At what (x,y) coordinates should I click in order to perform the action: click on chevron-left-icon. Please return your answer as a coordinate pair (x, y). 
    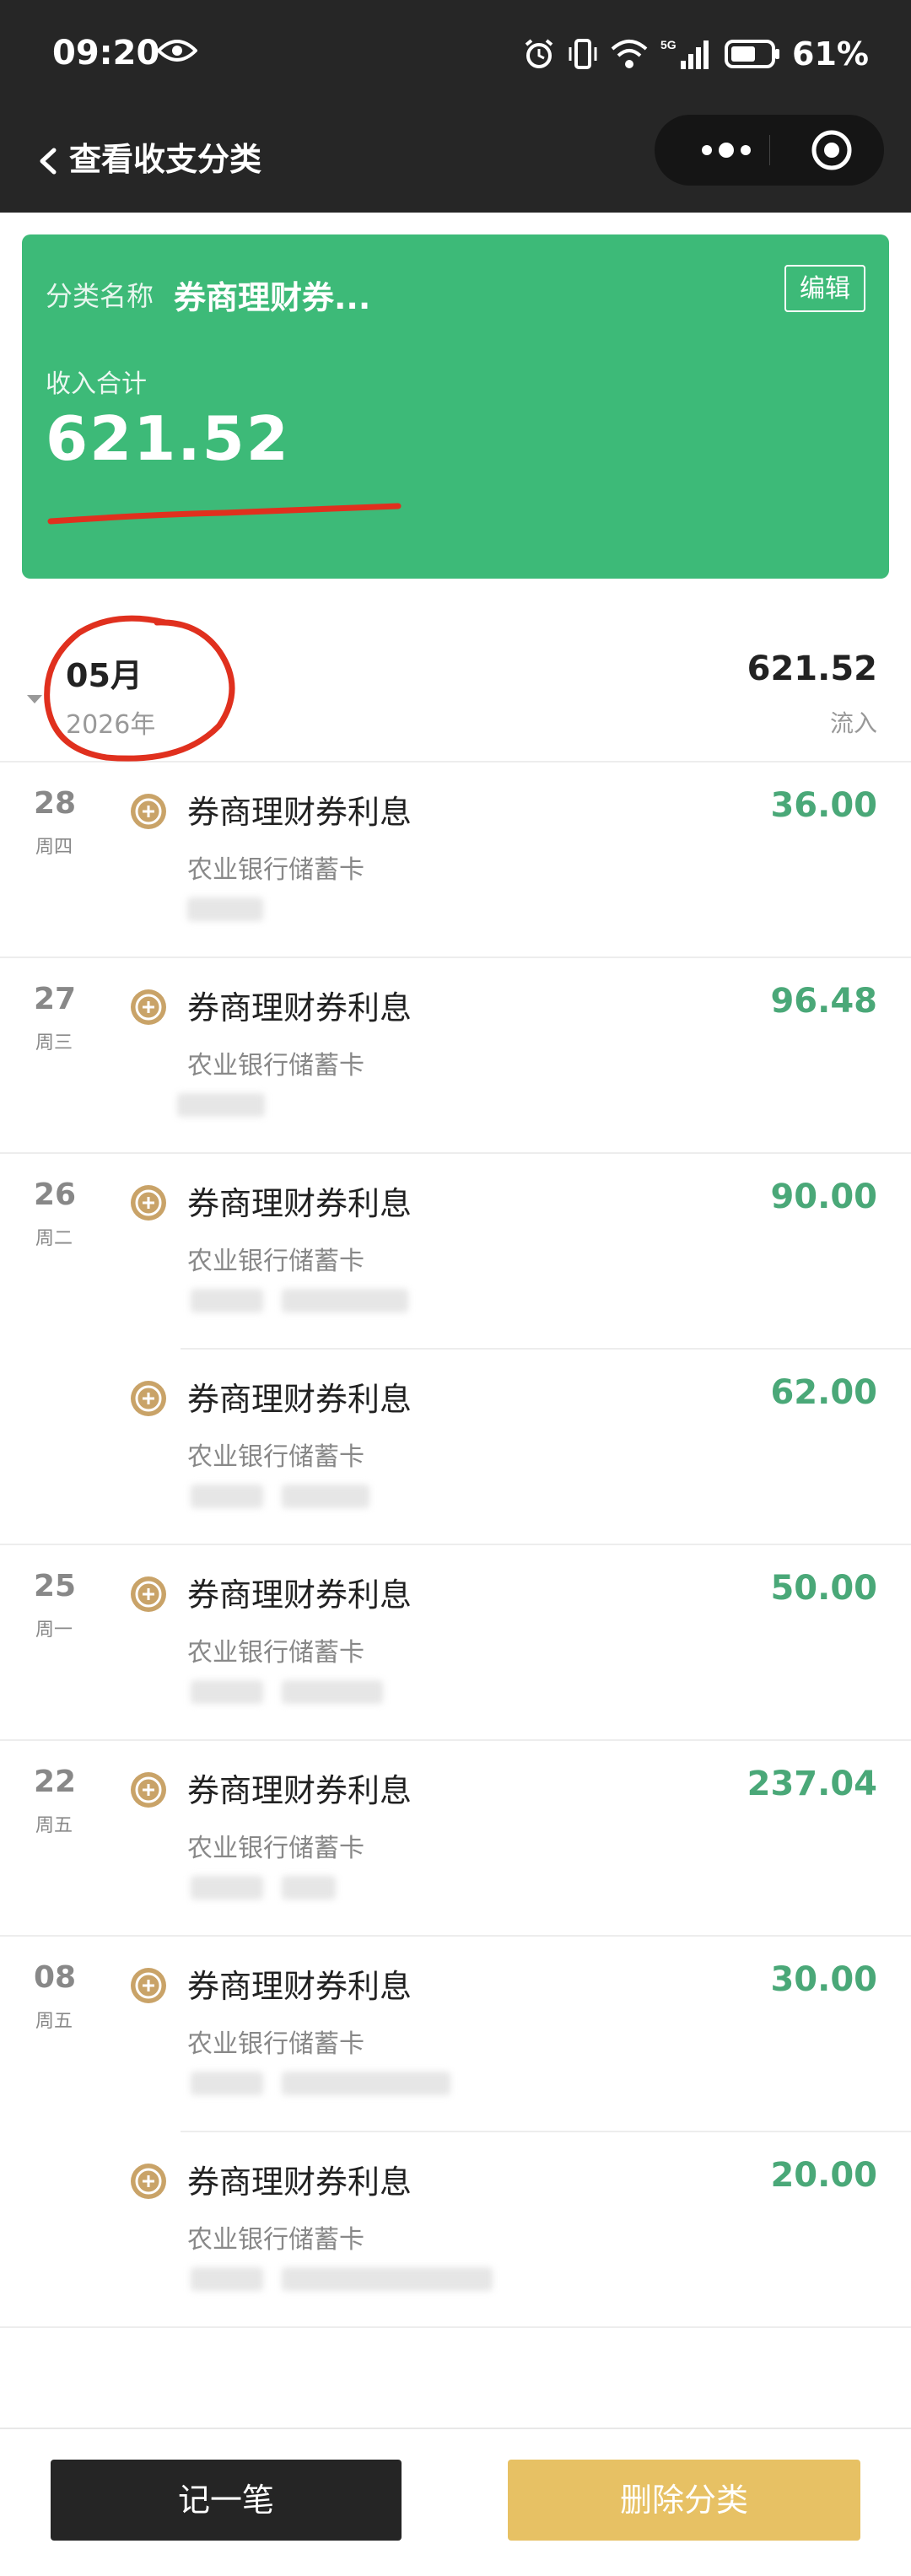
    Looking at the image, I should click on (51, 160).